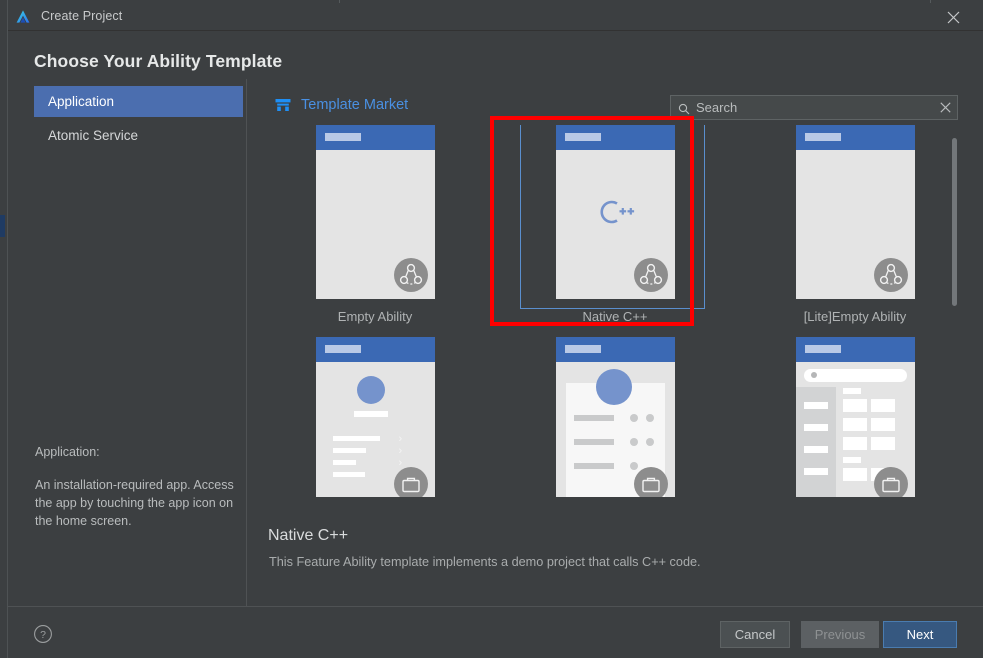  Describe the element at coordinates (615, 316) in the screenshot. I see `template-label: Native C++` at that location.